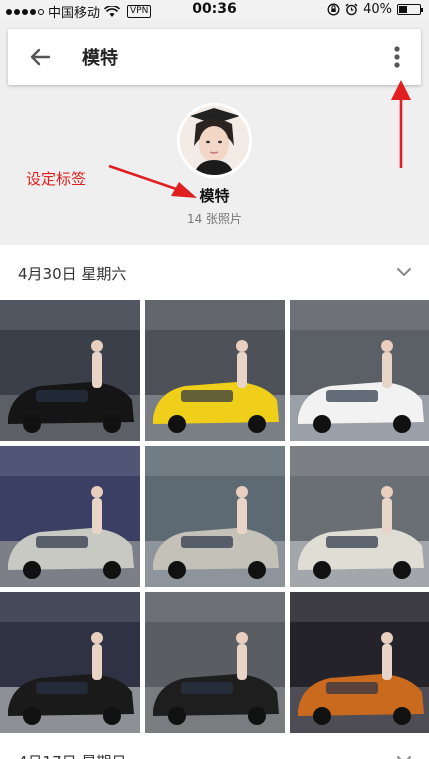 This screenshot has width=429, height=759. I want to click on battery-icon, so click(410, 9).